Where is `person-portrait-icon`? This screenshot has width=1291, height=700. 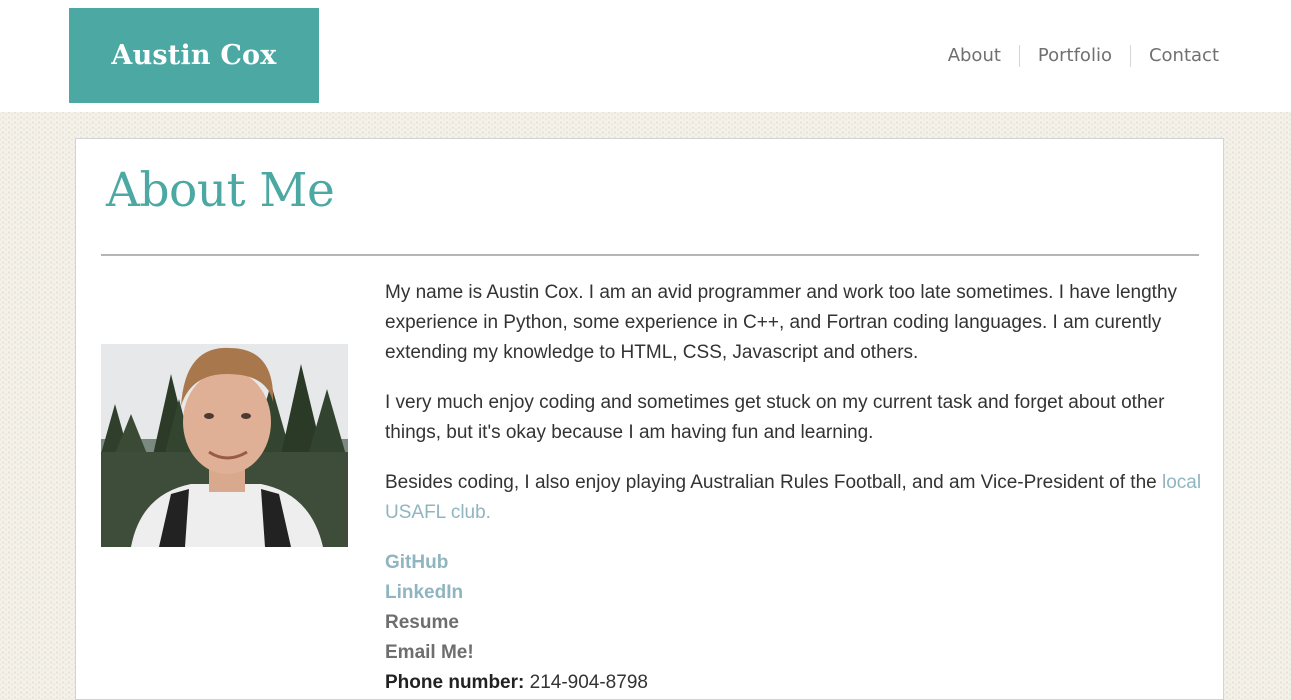
person-portrait-icon is located at coordinates (224, 445).